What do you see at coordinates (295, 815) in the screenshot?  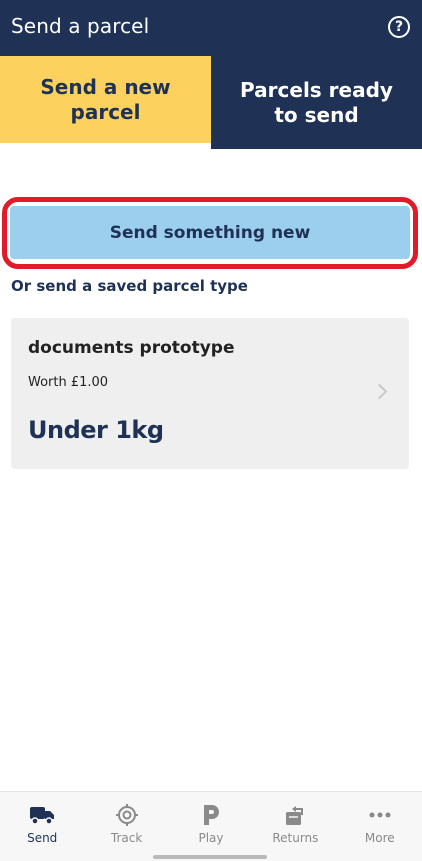 I see `returns-icon` at bounding box center [295, 815].